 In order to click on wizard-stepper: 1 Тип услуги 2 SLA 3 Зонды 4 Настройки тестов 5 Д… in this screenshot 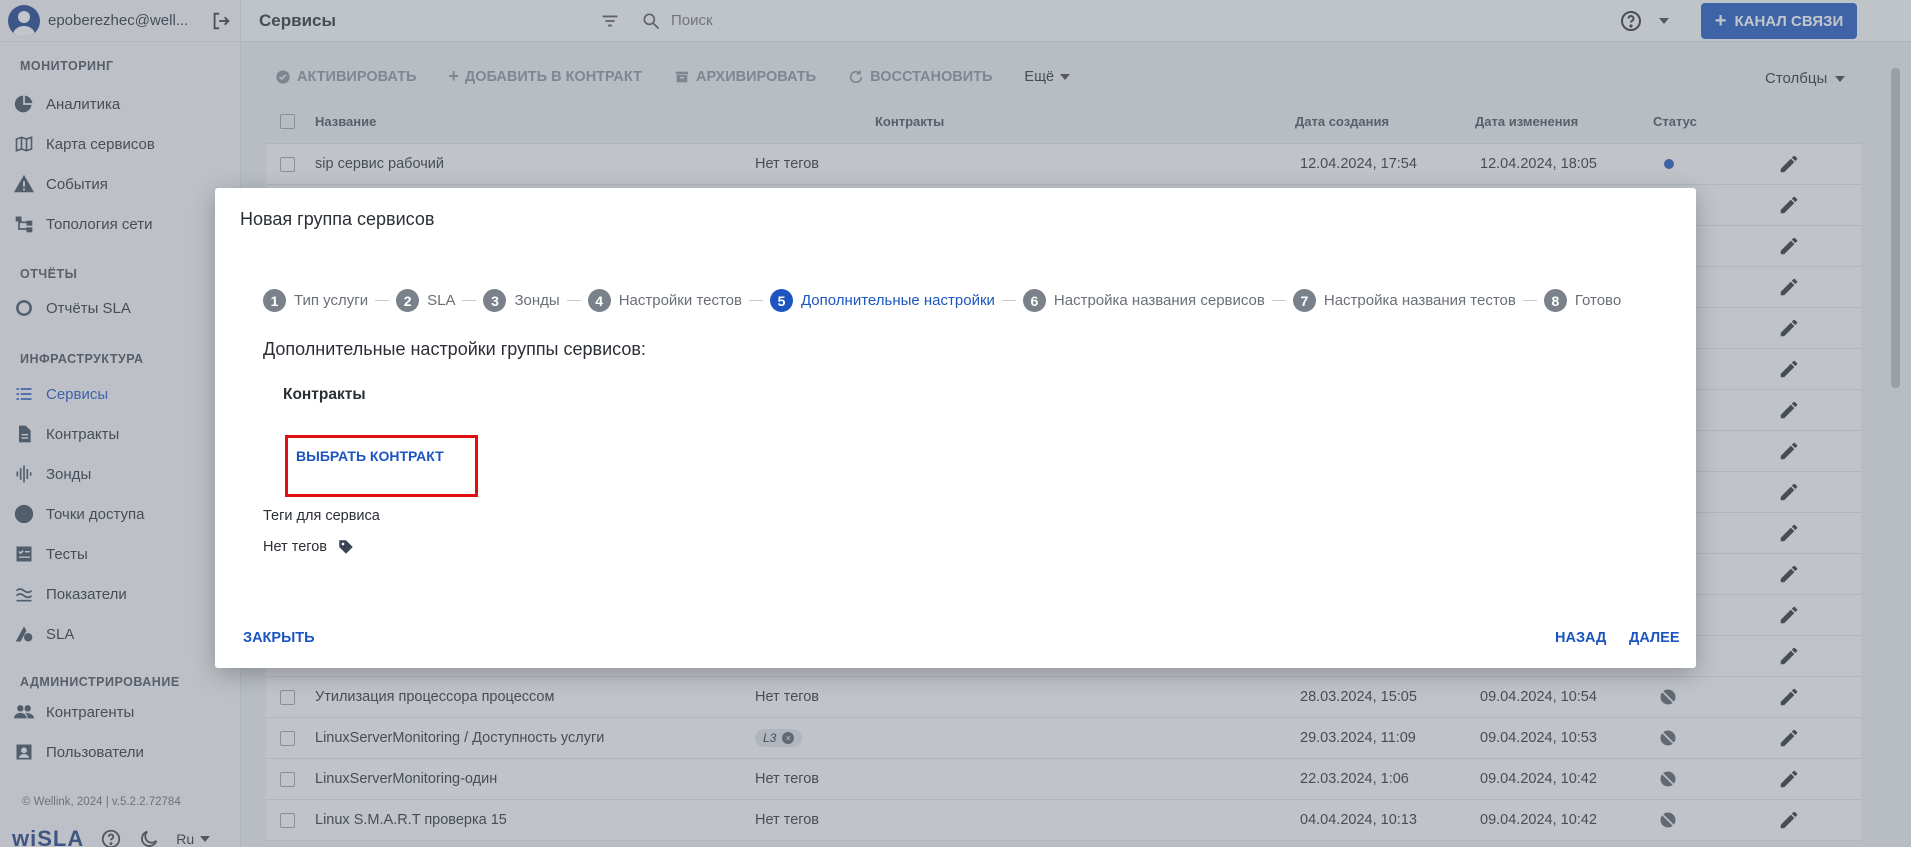, I will do `click(942, 300)`.